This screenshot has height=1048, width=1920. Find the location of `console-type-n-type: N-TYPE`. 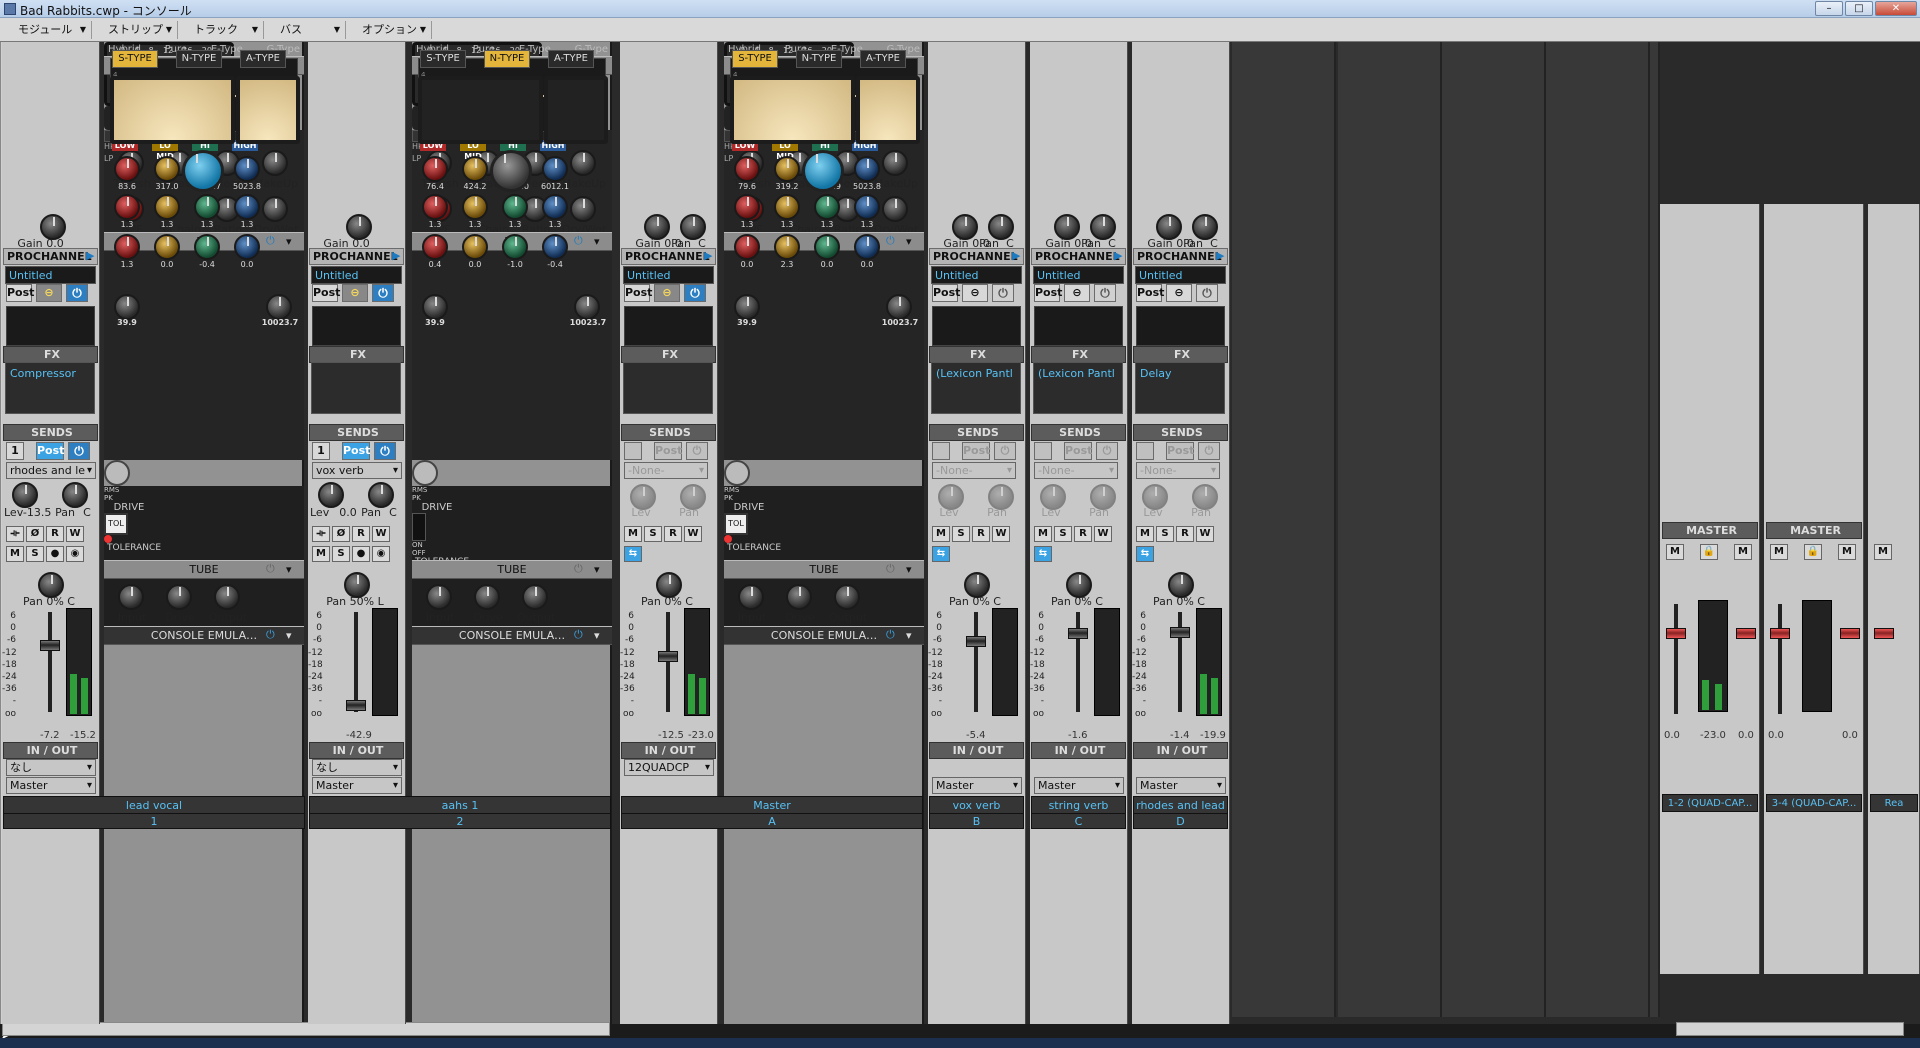

console-type-n-type: N-TYPE is located at coordinates (819, 59).